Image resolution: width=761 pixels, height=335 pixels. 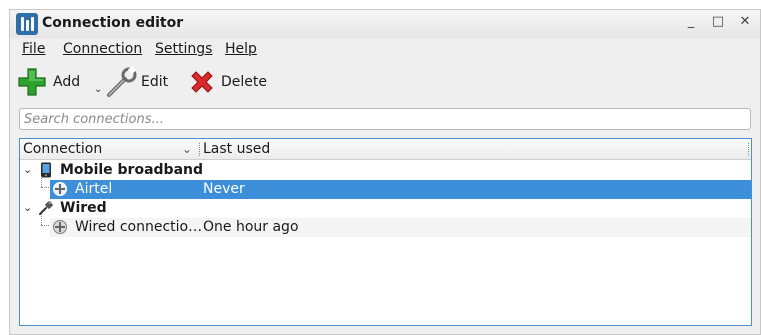 What do you see at coordinates (385, 24) in the screenshot?
I see `title-bar: Connection editor _ □ ✕` at bounding box center [385, 24].